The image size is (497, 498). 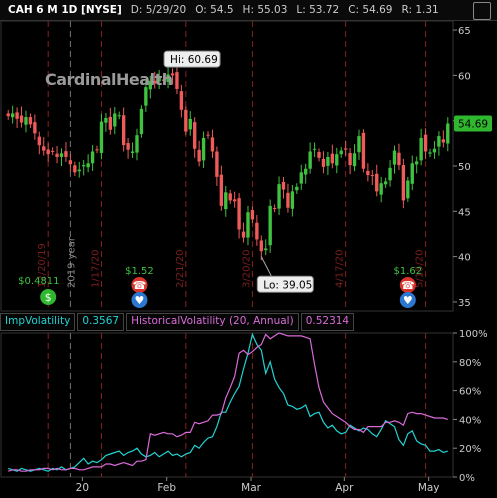 I want to click on legend-impvol-label: ImpVolatility, so click(x=38, y=322).